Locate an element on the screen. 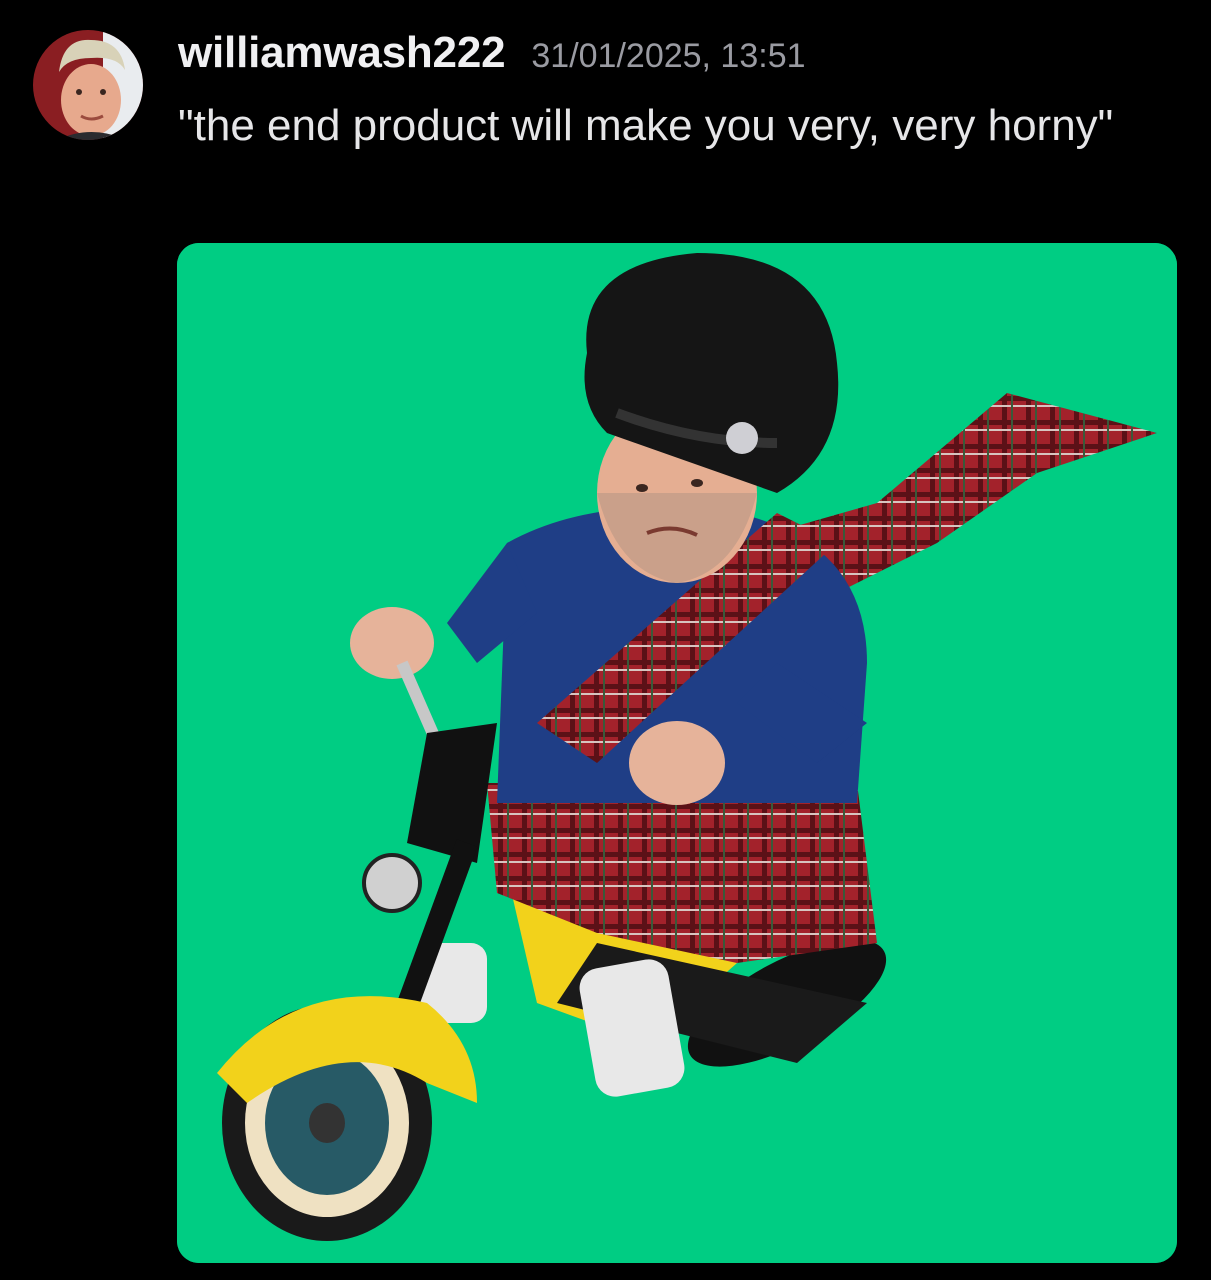 This screenshot has height=1280, width=1211. user-avatar is located at coordinates (88, 85).